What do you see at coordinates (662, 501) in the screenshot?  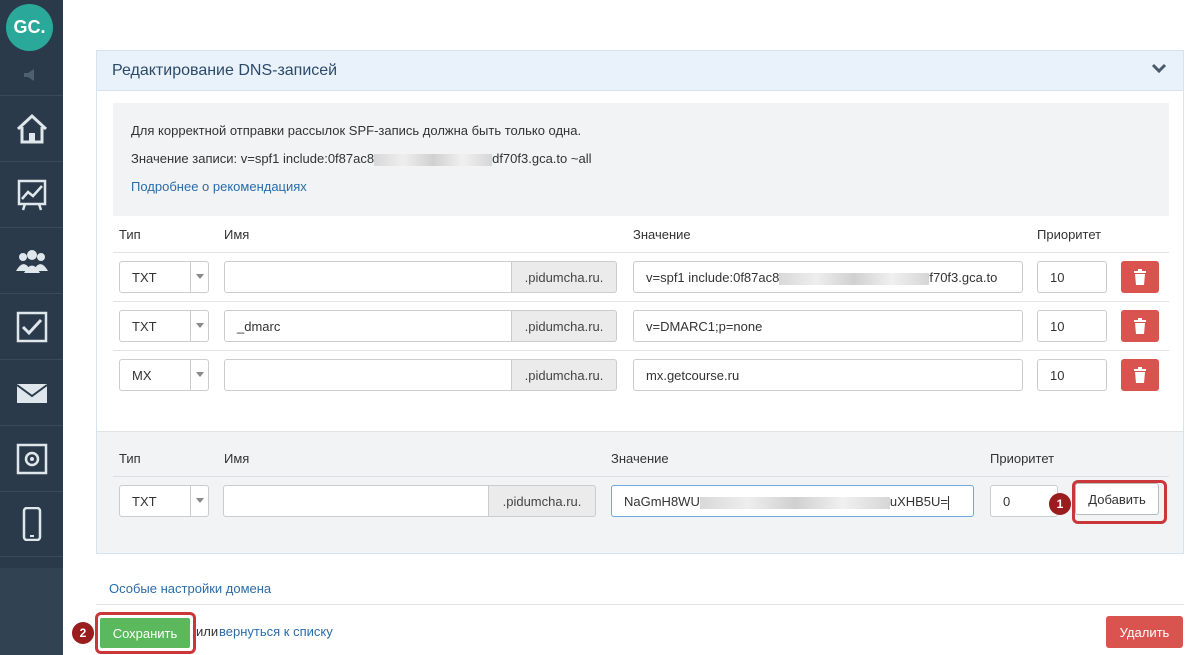 I see `value-prefix: NaGmH8WU` at bounding box center [662, 501].